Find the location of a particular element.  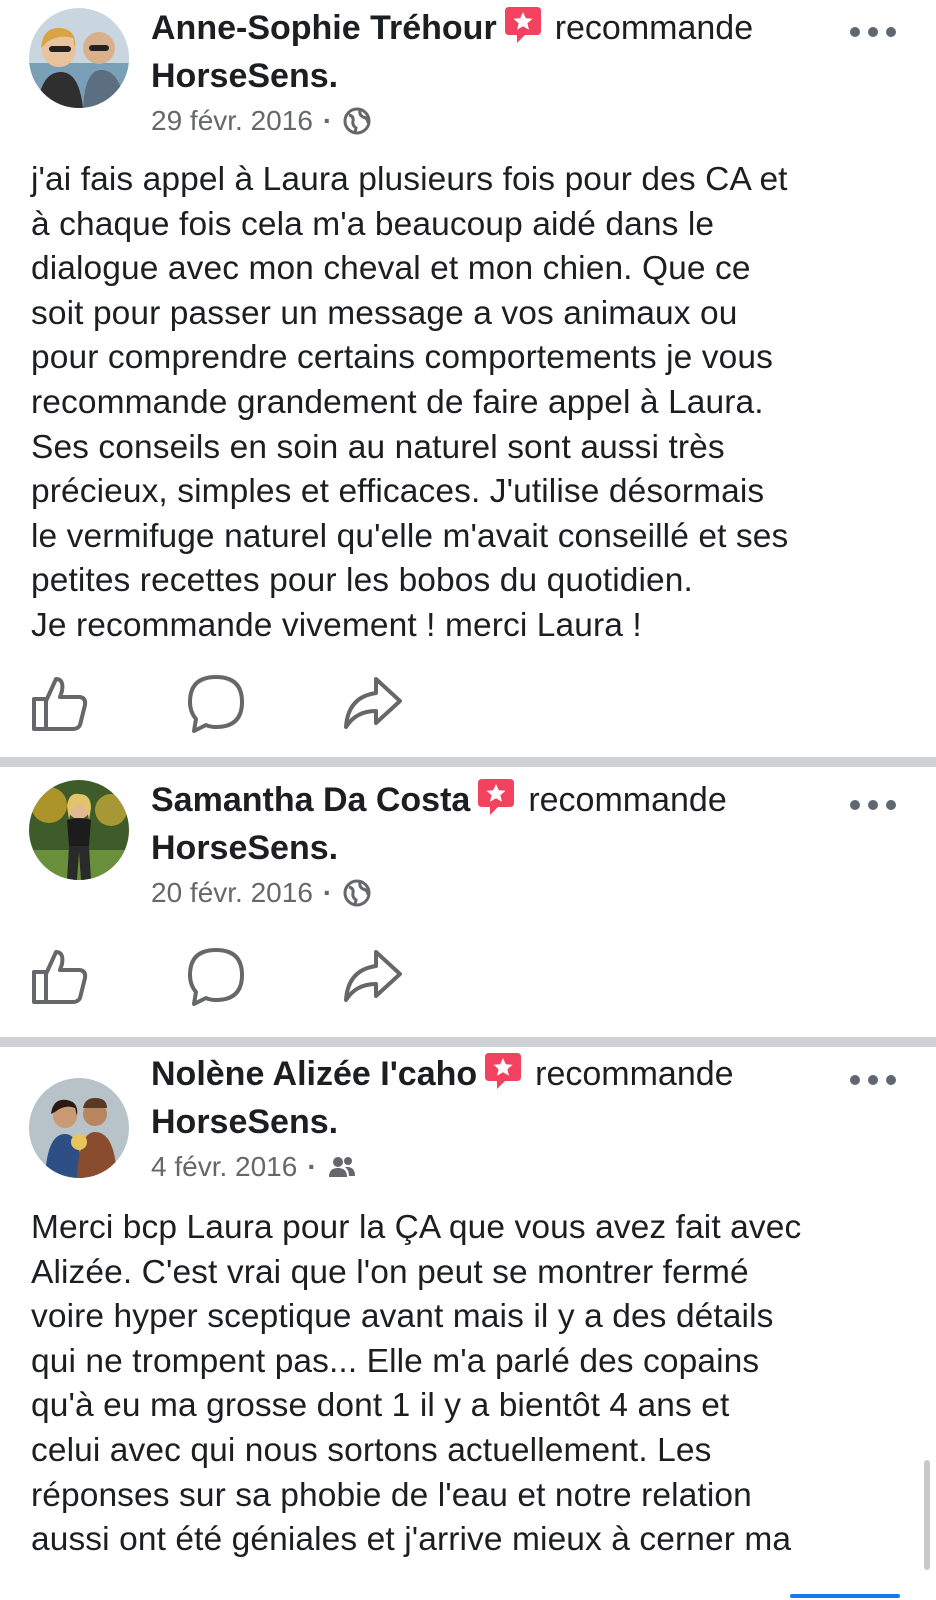

post-meta: 20 févr. 2016 · is located at coordinates (261, 893).